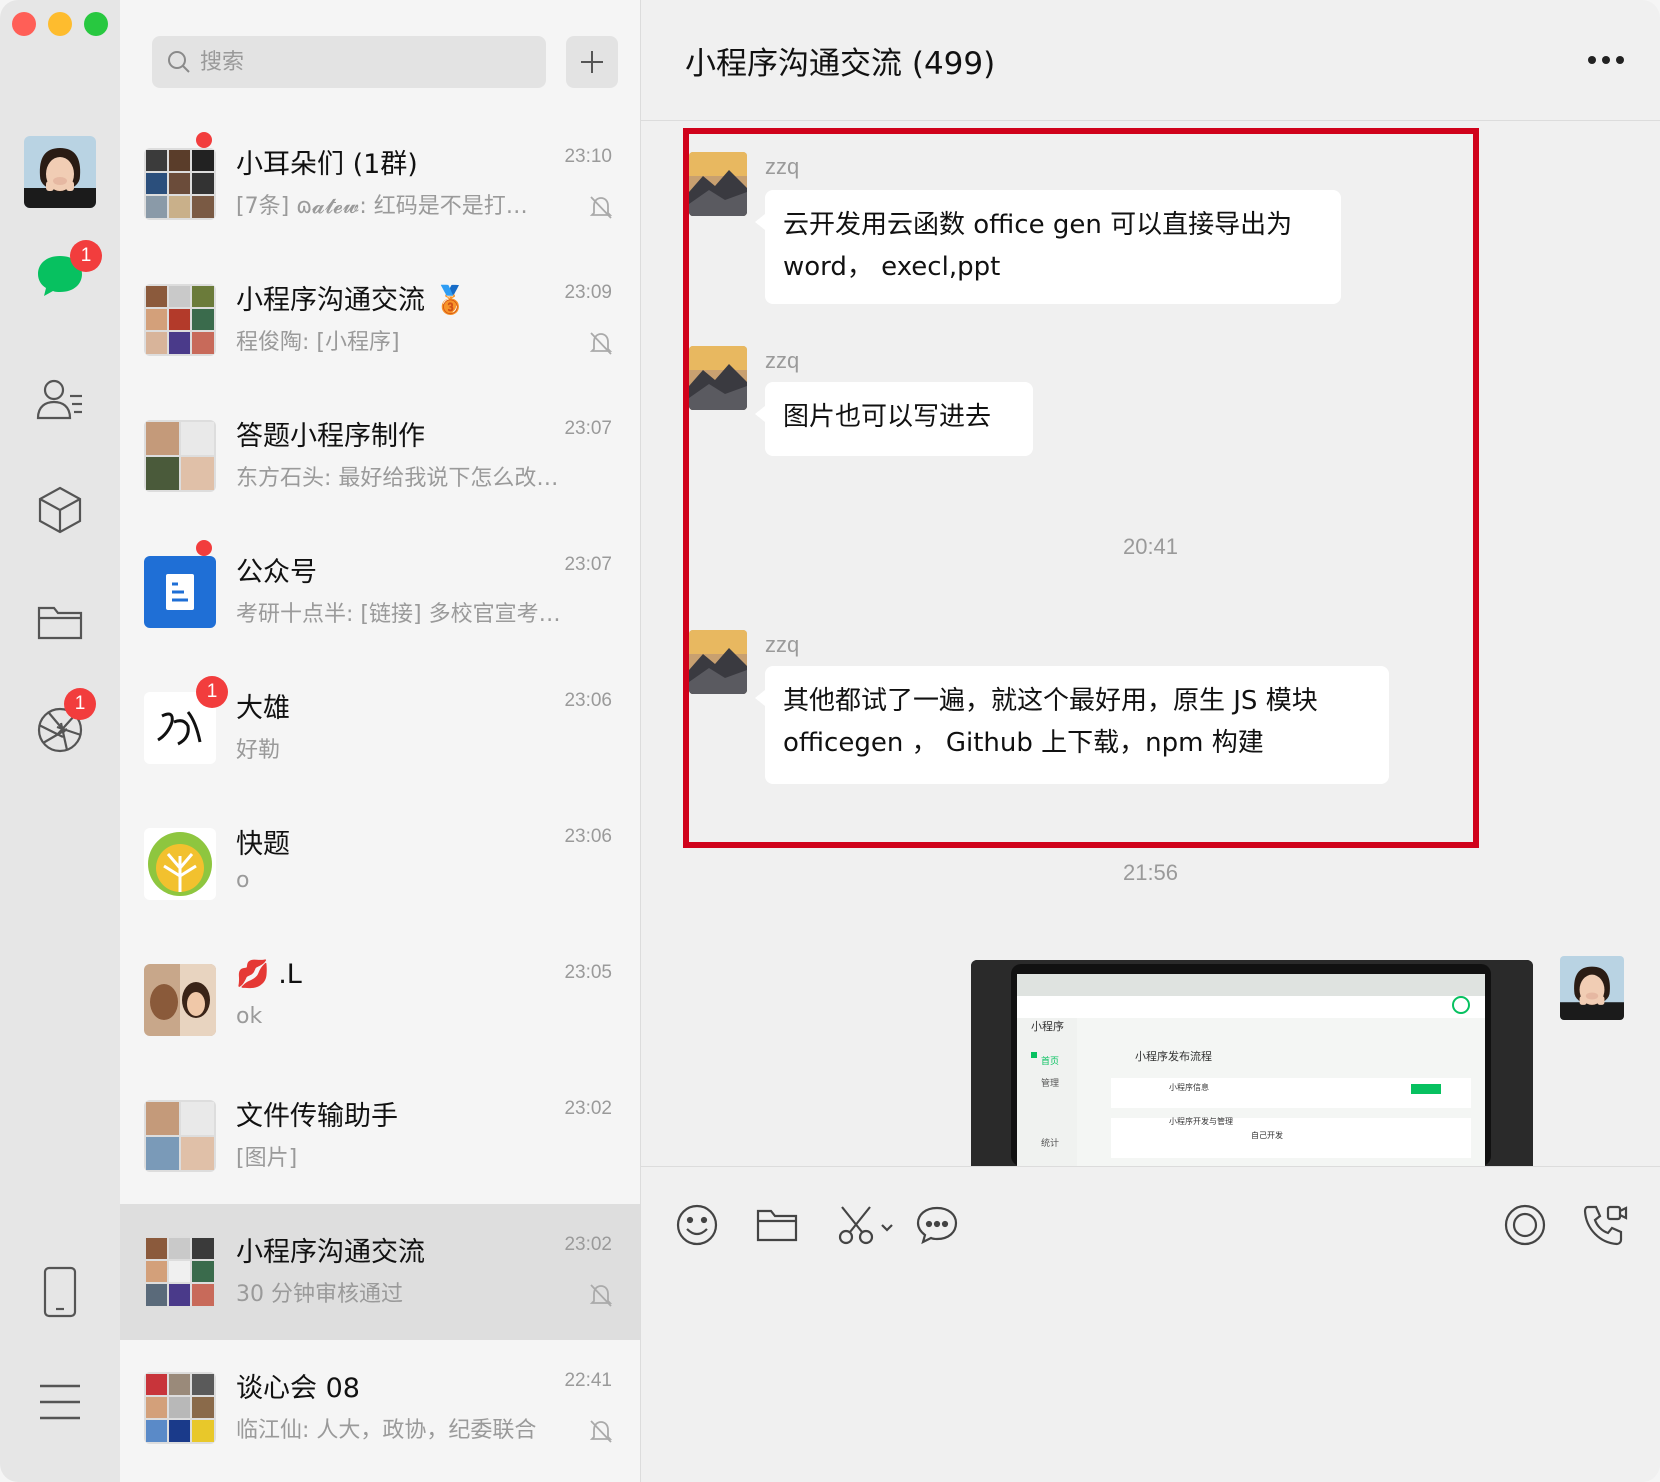  What do you see at coordinates (1525, 1225) in the screenshot?
I see `live-stream-circle-icon` at bounding box center [1525, 1225].